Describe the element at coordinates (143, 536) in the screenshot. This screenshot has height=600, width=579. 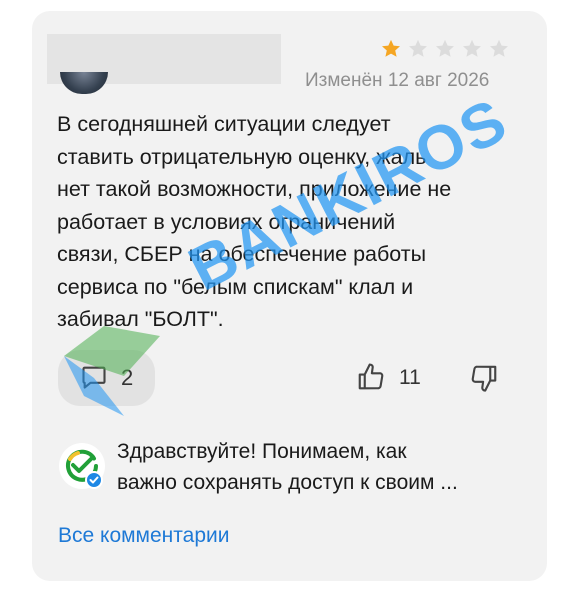
I see `all-comments-link: Все комментарии` at that location.